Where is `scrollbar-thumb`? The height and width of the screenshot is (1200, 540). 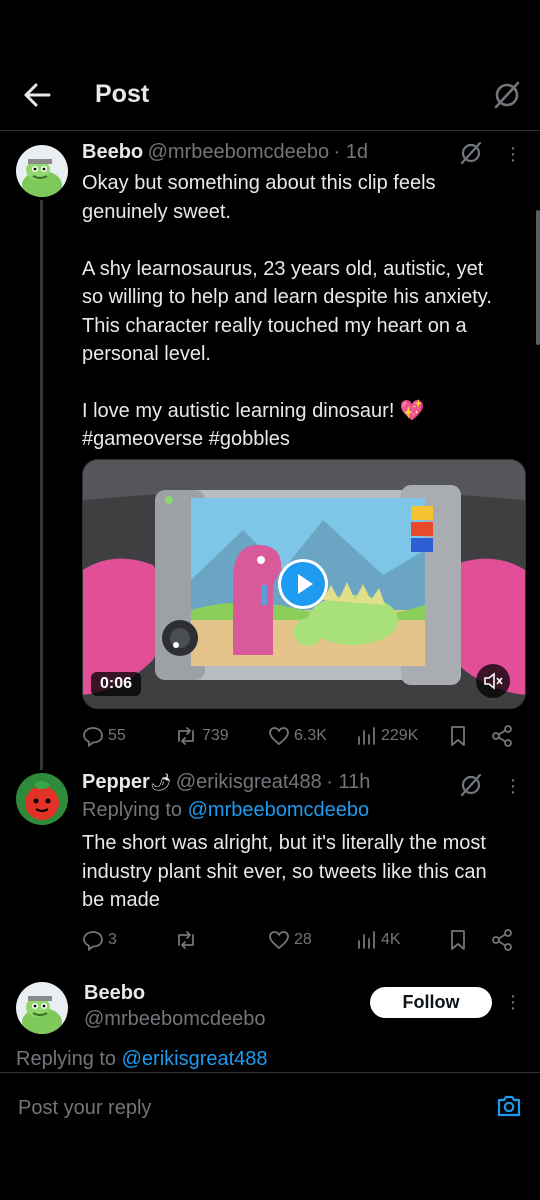 scrollbar-thumb is located at coordinates (538, 277).